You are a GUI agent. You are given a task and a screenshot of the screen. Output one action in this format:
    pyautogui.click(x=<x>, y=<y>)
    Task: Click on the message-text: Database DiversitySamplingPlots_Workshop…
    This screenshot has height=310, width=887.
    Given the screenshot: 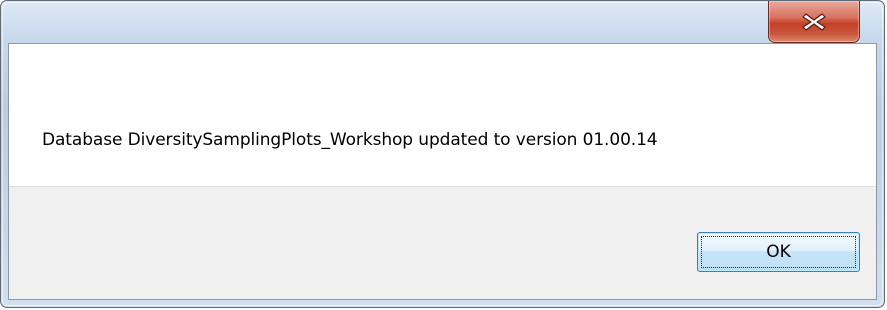 What is the action you would take?
    pyautogui.click(x=350, y=140)
    